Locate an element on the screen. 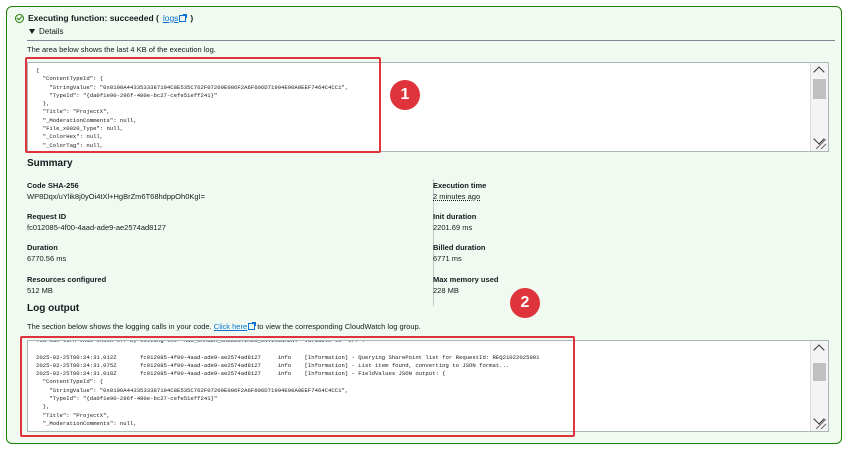 The width and height of the screenshot is (850, 450). details-toggle: Details is located at coordinates (46, 31).